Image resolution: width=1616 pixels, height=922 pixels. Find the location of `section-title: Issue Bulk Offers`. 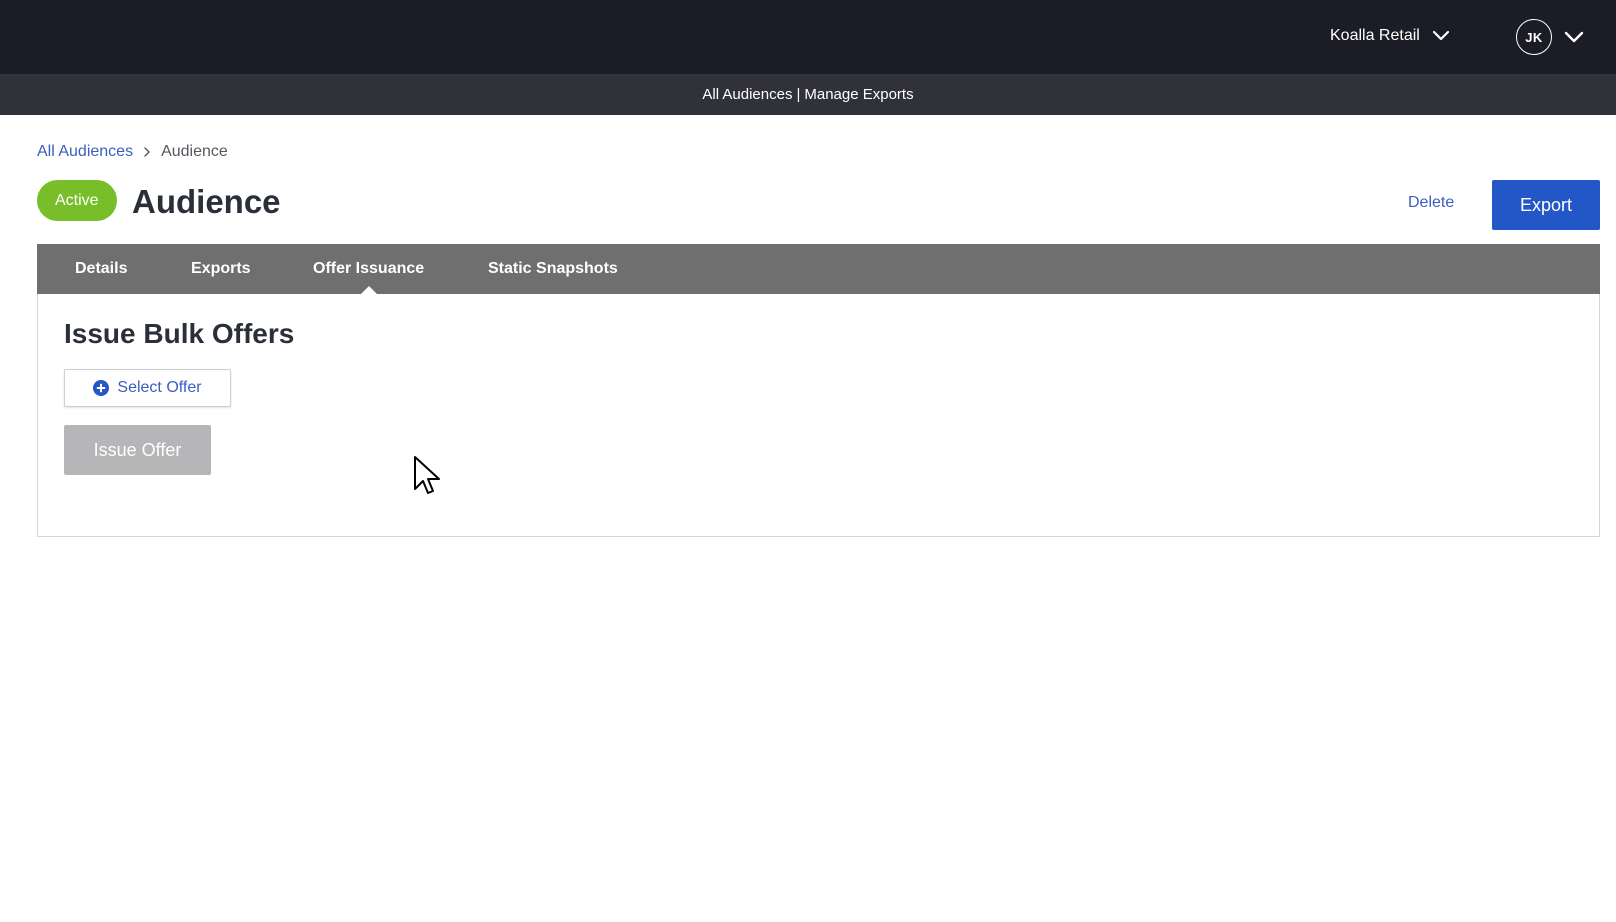

section-title: Issue Bulk Offers is located at coordinates (179, 333).